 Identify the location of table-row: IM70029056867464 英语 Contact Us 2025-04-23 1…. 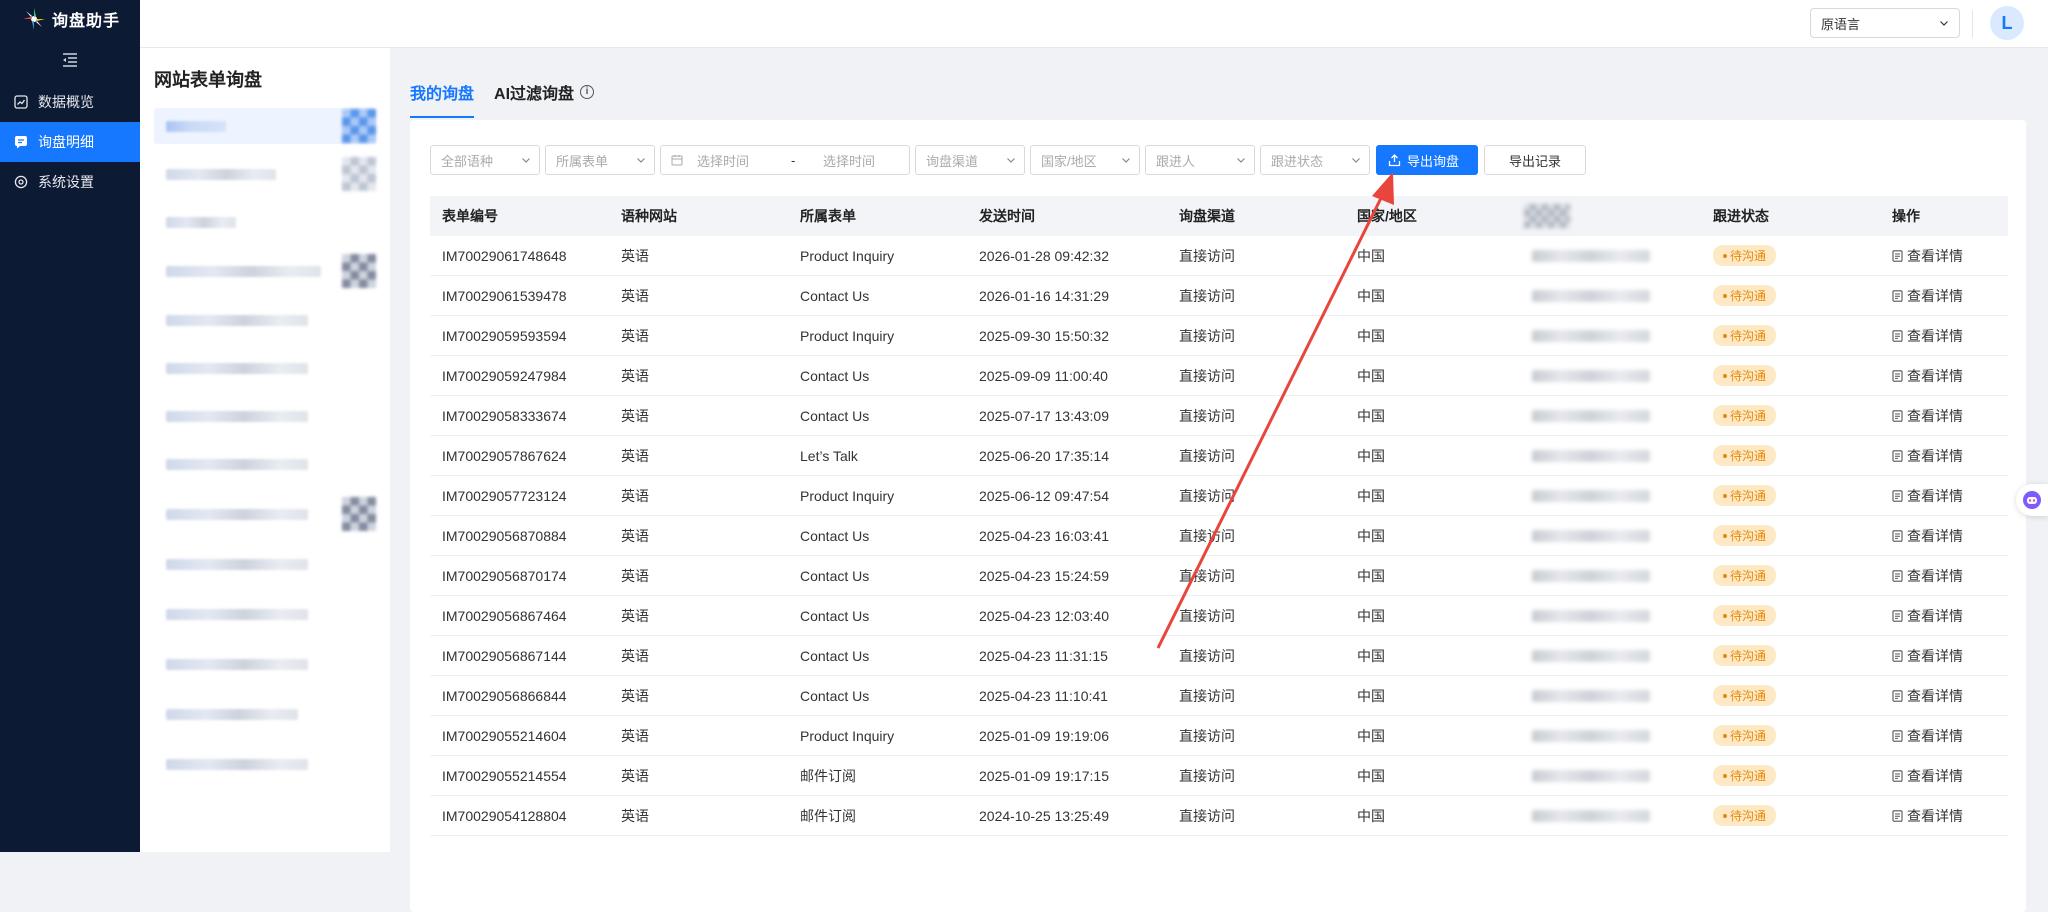
(1219, 616).